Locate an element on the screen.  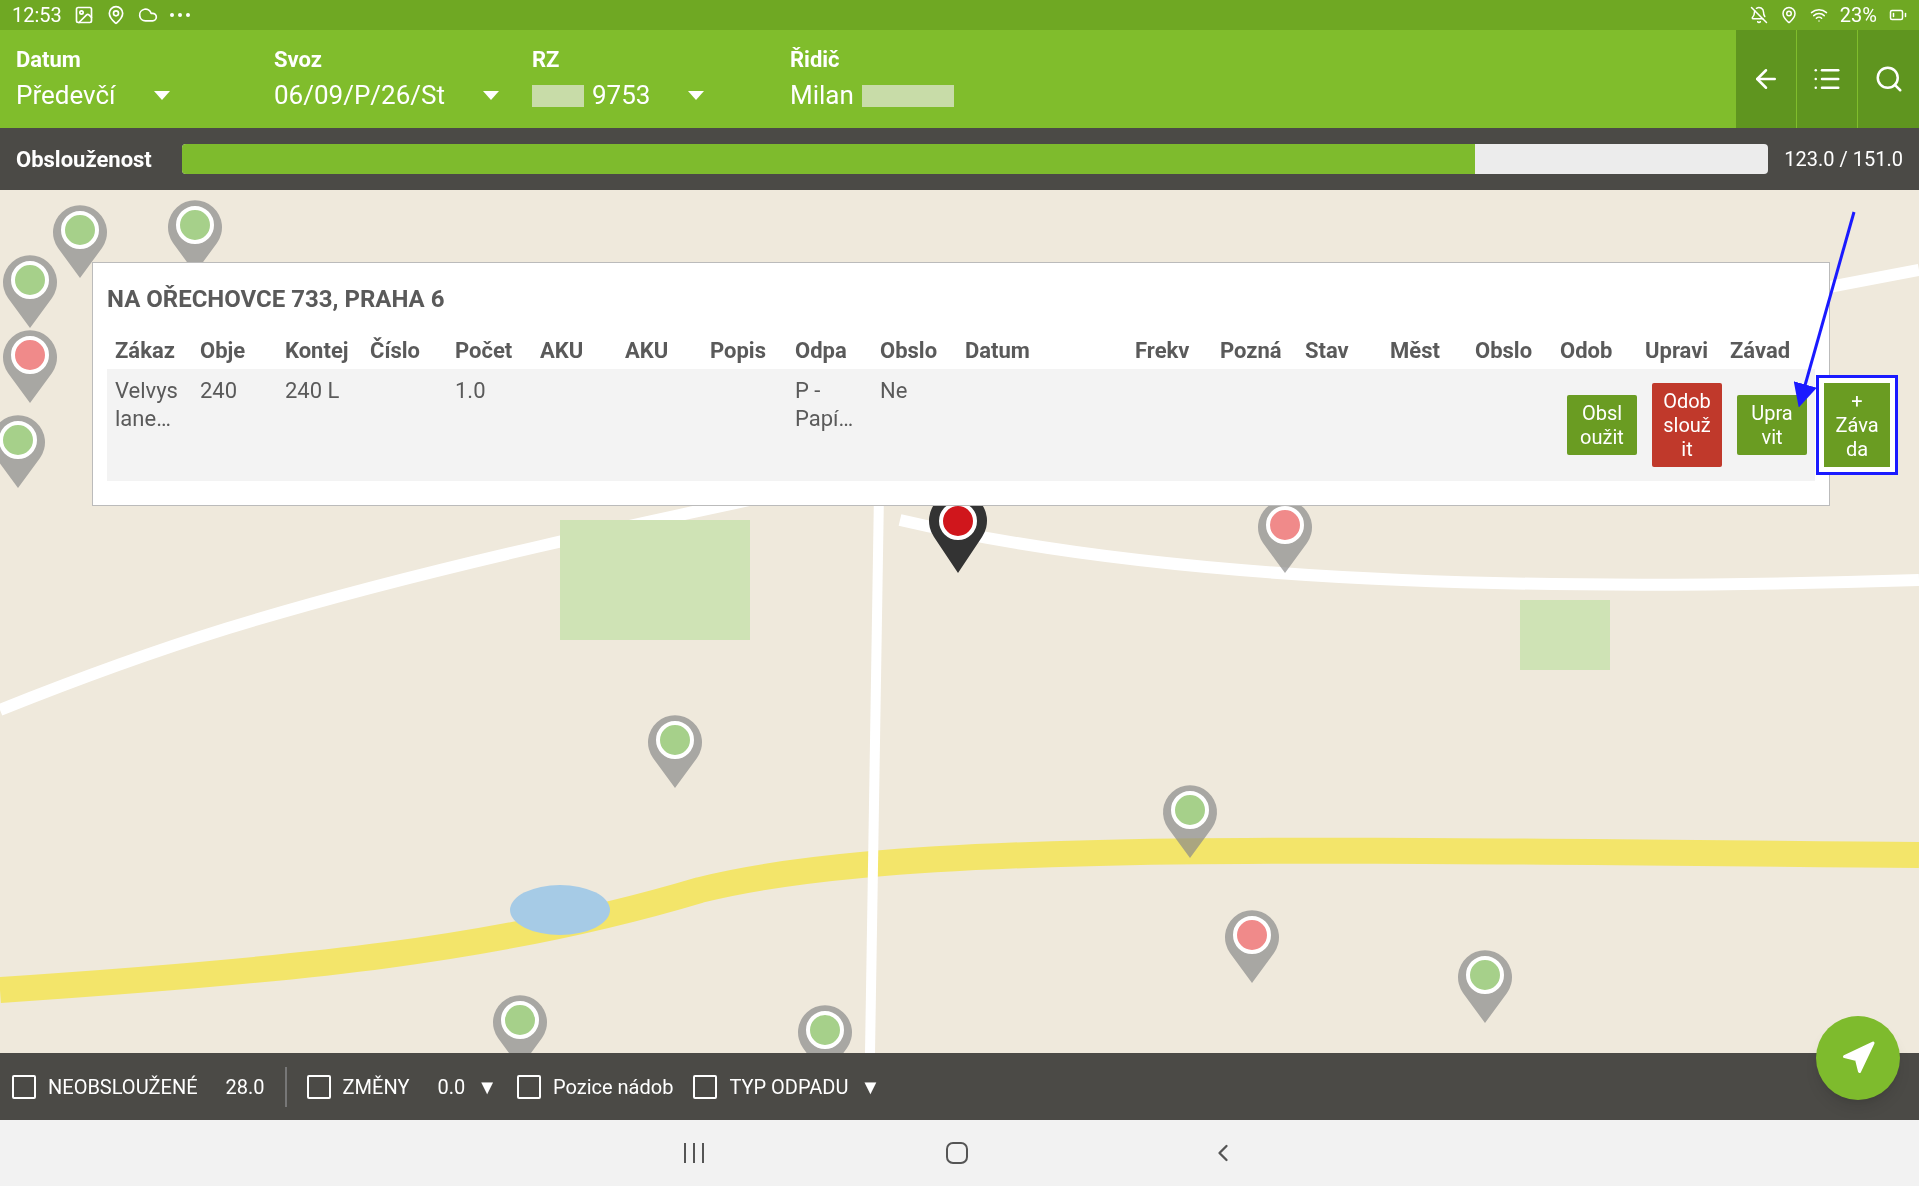
battery-percent: 23% is located at coordinates (1858, 15).